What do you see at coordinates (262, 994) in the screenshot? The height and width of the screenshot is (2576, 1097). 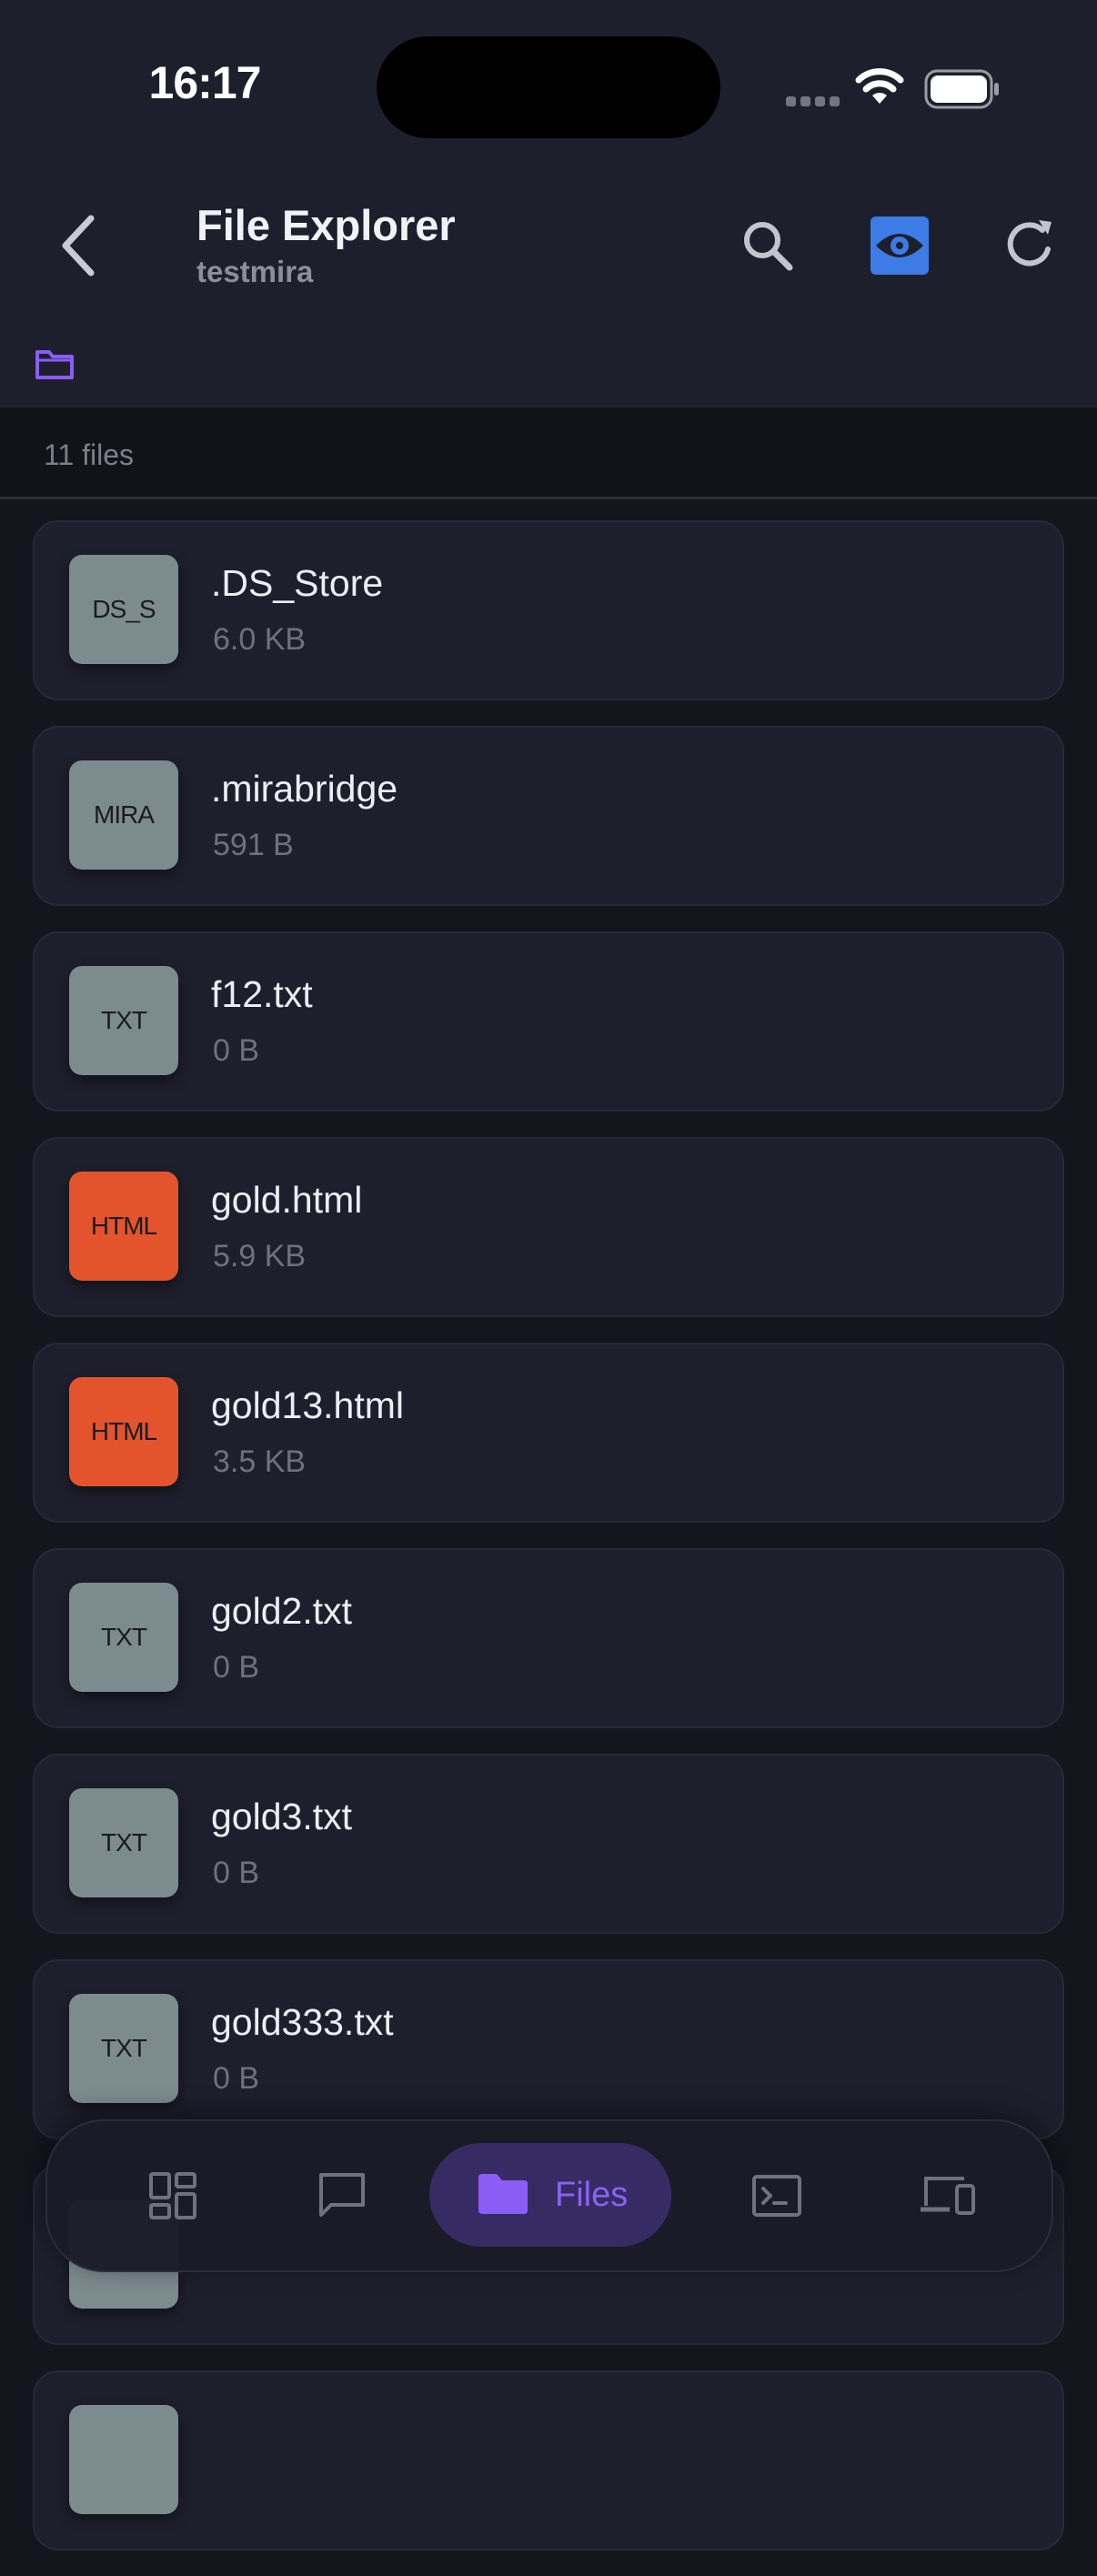 I see `file-name: f12.txt` at bounding box center [262, 994].